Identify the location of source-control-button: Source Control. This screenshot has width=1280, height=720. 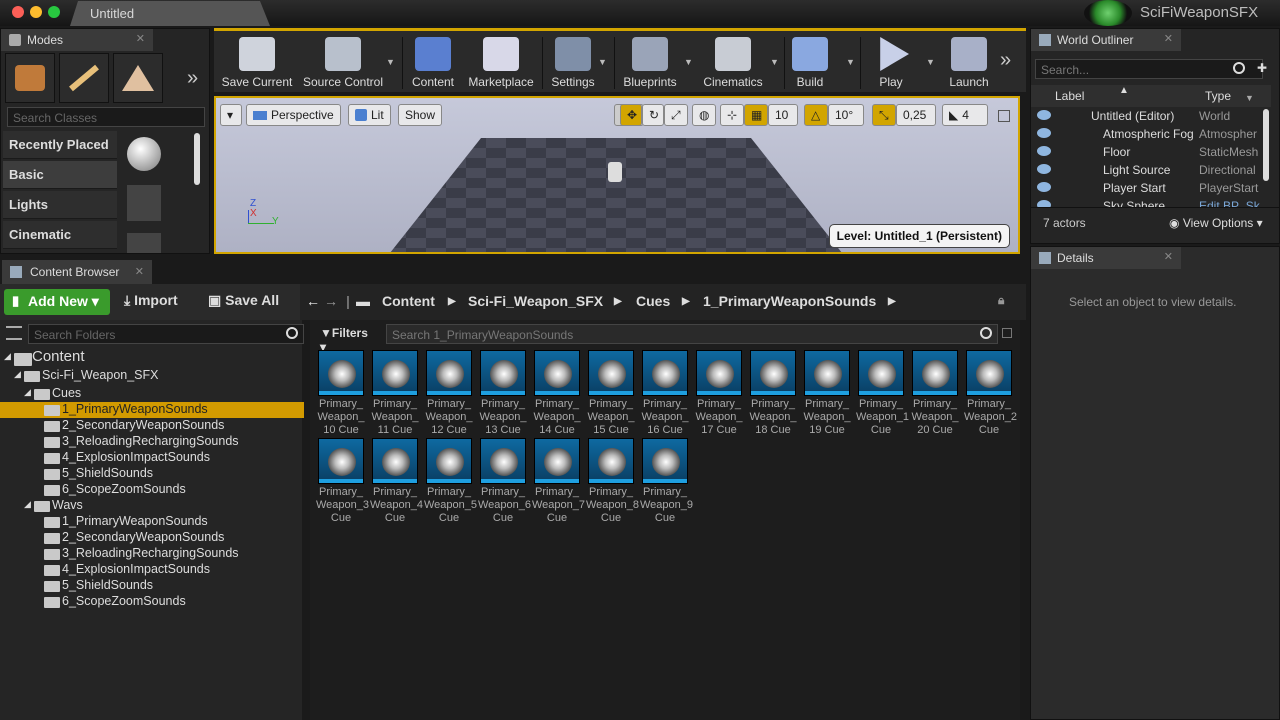
(343, 64).